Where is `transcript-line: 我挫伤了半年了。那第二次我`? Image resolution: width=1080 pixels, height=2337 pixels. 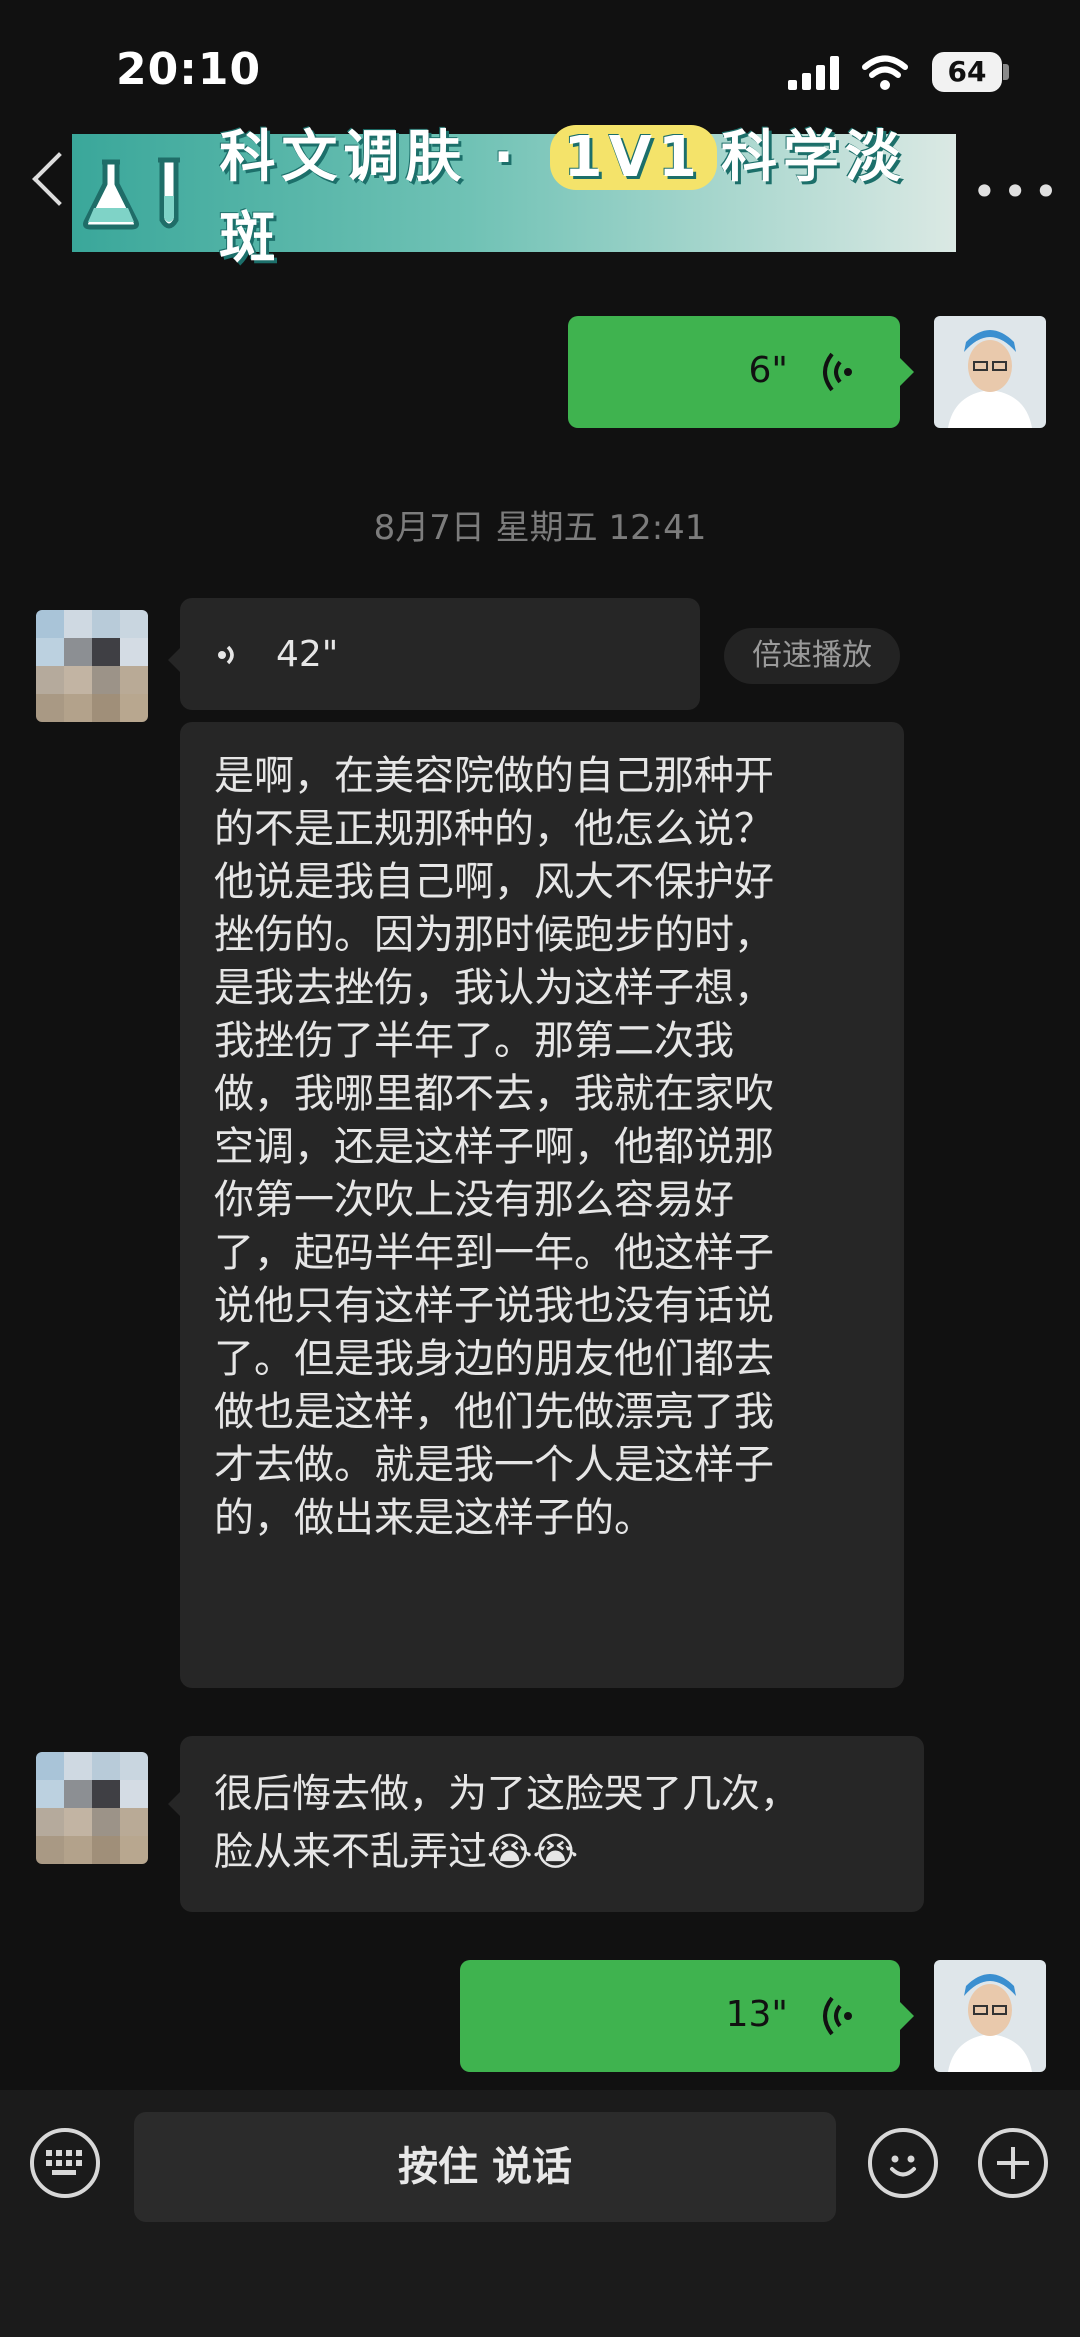
transcript-line: 我挫伤了半年了。那第二次我 is located at coordinates (474, 1041).